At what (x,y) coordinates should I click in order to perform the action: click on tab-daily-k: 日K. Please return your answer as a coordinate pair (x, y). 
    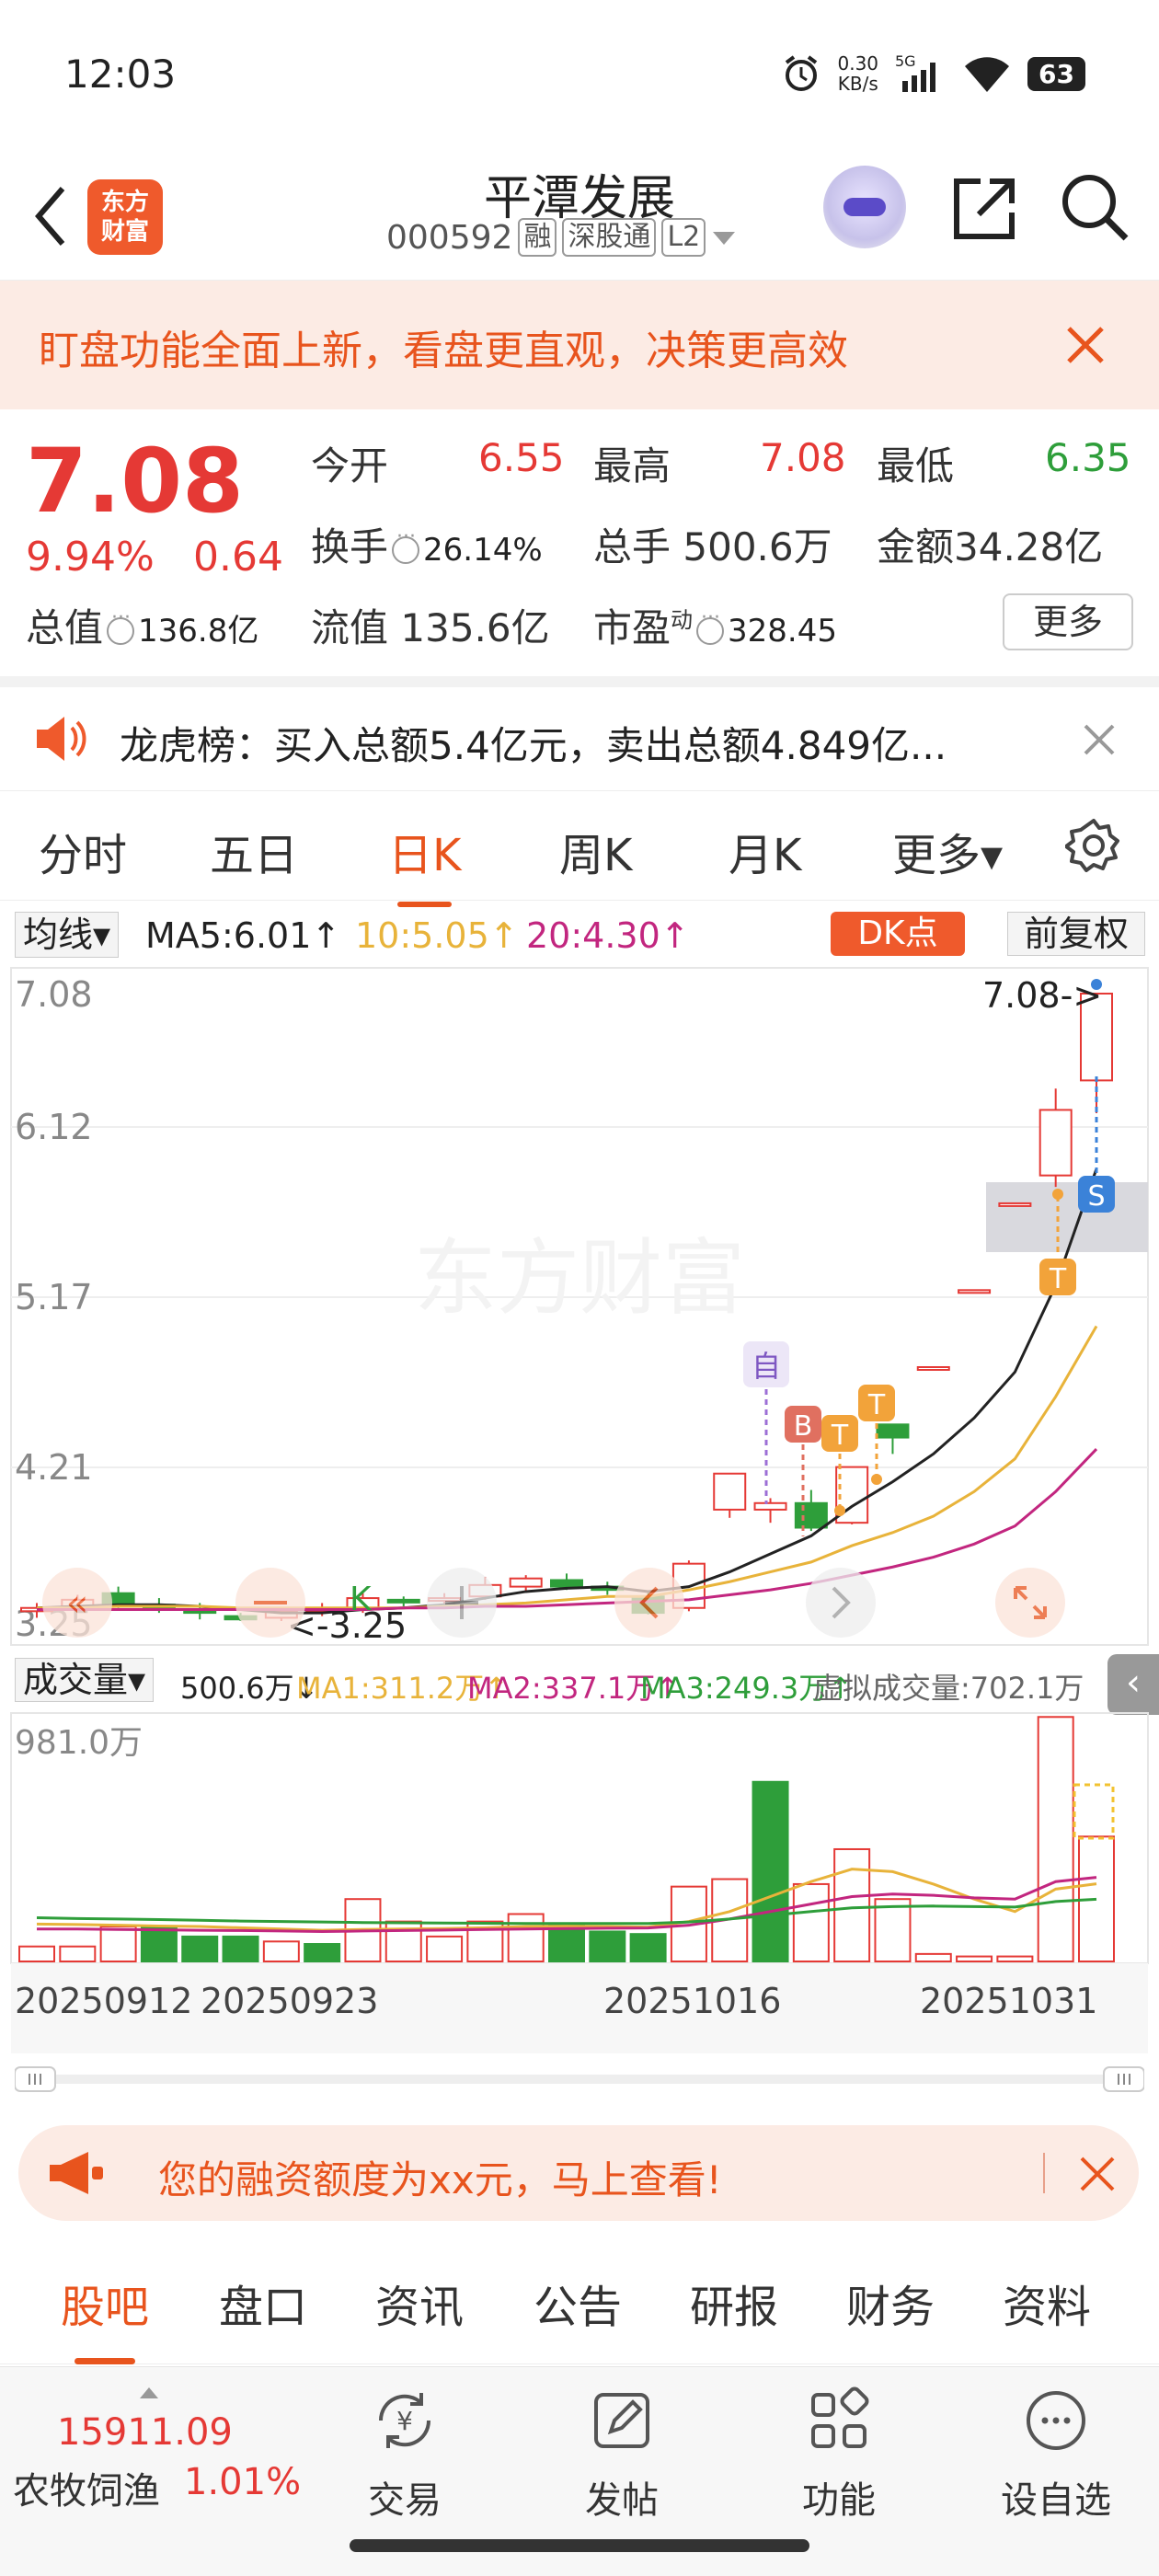
    Looking at the image, I should click on (424, 863).